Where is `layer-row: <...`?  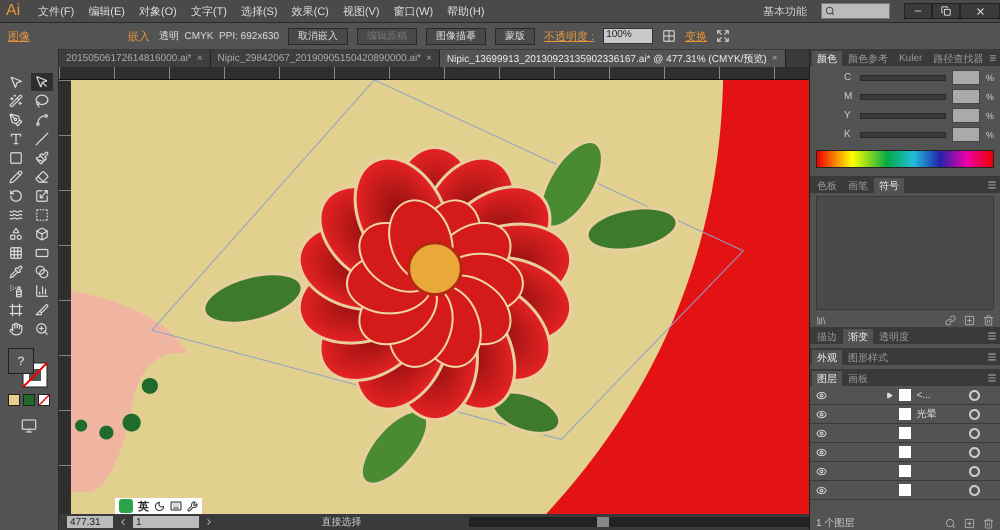 layer-row: <... is located at coordinates (905, 395).